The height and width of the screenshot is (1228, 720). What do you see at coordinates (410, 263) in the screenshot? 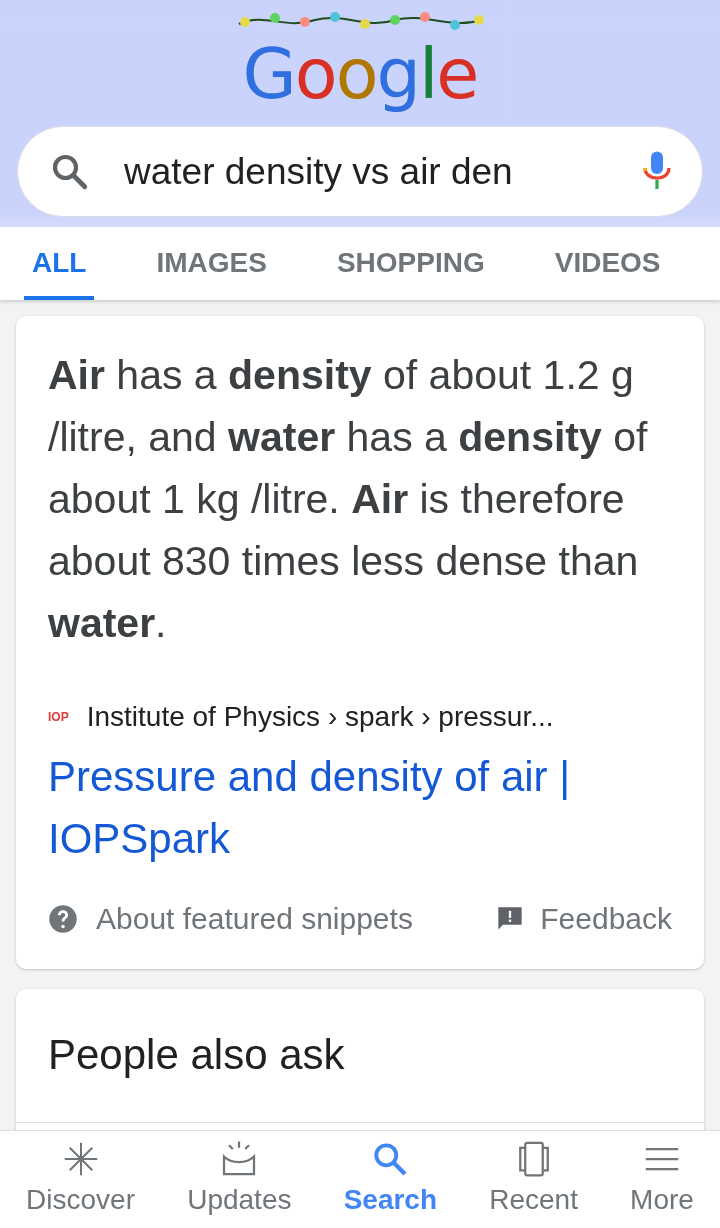
I see `tab: SHOPPING` at bounding box center [410, 263].